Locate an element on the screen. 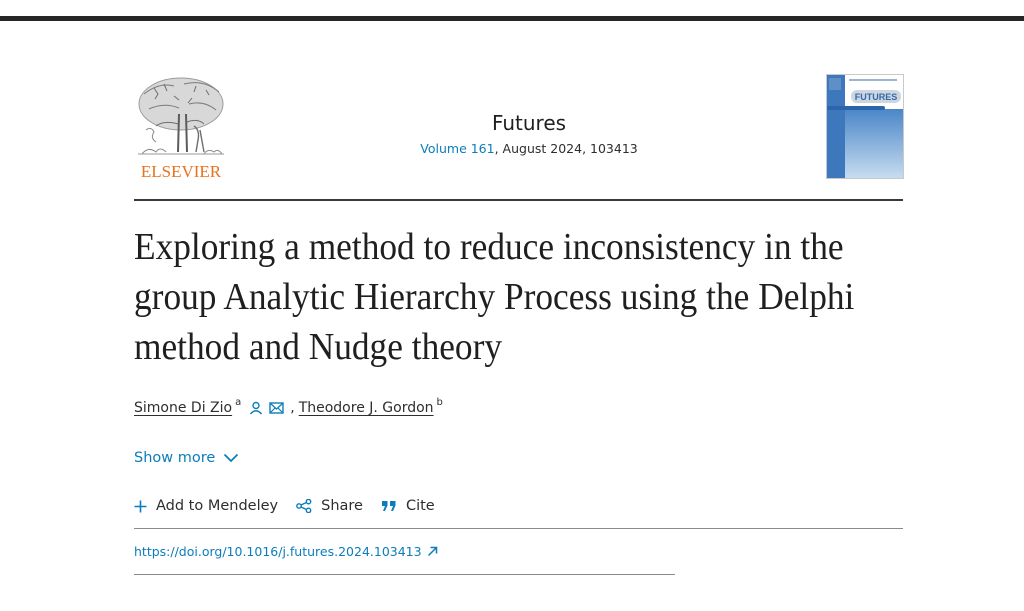 The image size is (1024, 611). doi-divider is located at coordinates (404, 574).